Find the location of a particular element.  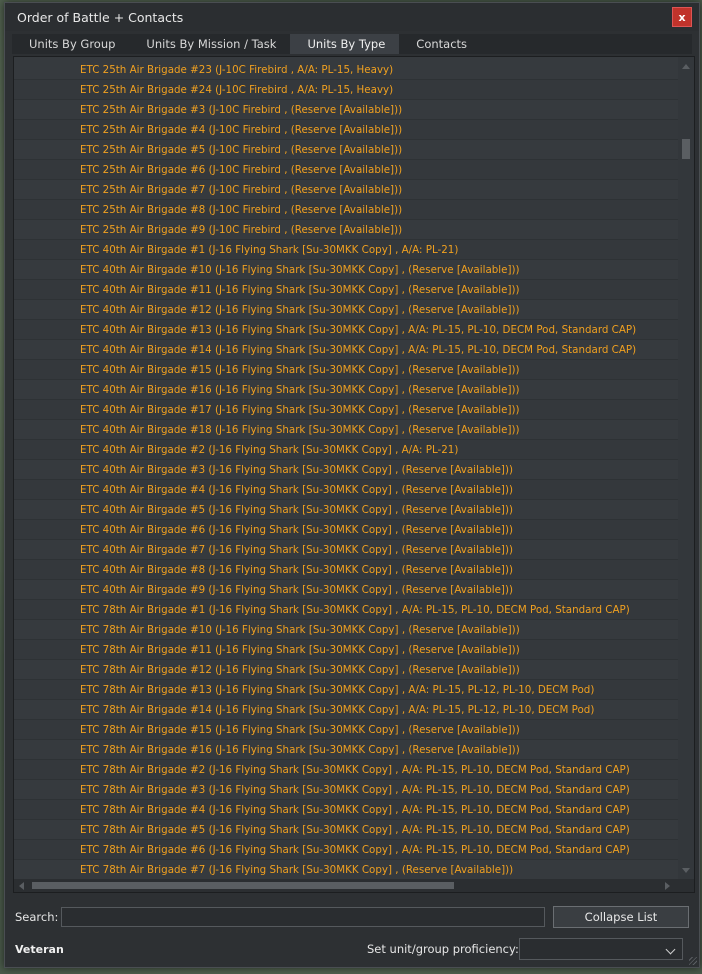

search-label: Search: is located at coordinates (37, 917).